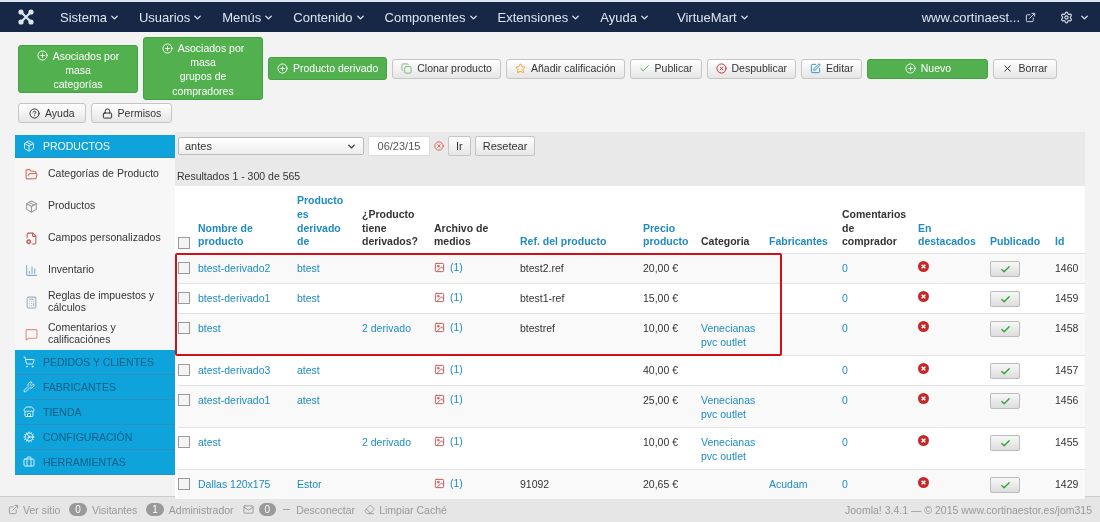  I want to click on column-header: Producto es derivado de, so click(329, 221).